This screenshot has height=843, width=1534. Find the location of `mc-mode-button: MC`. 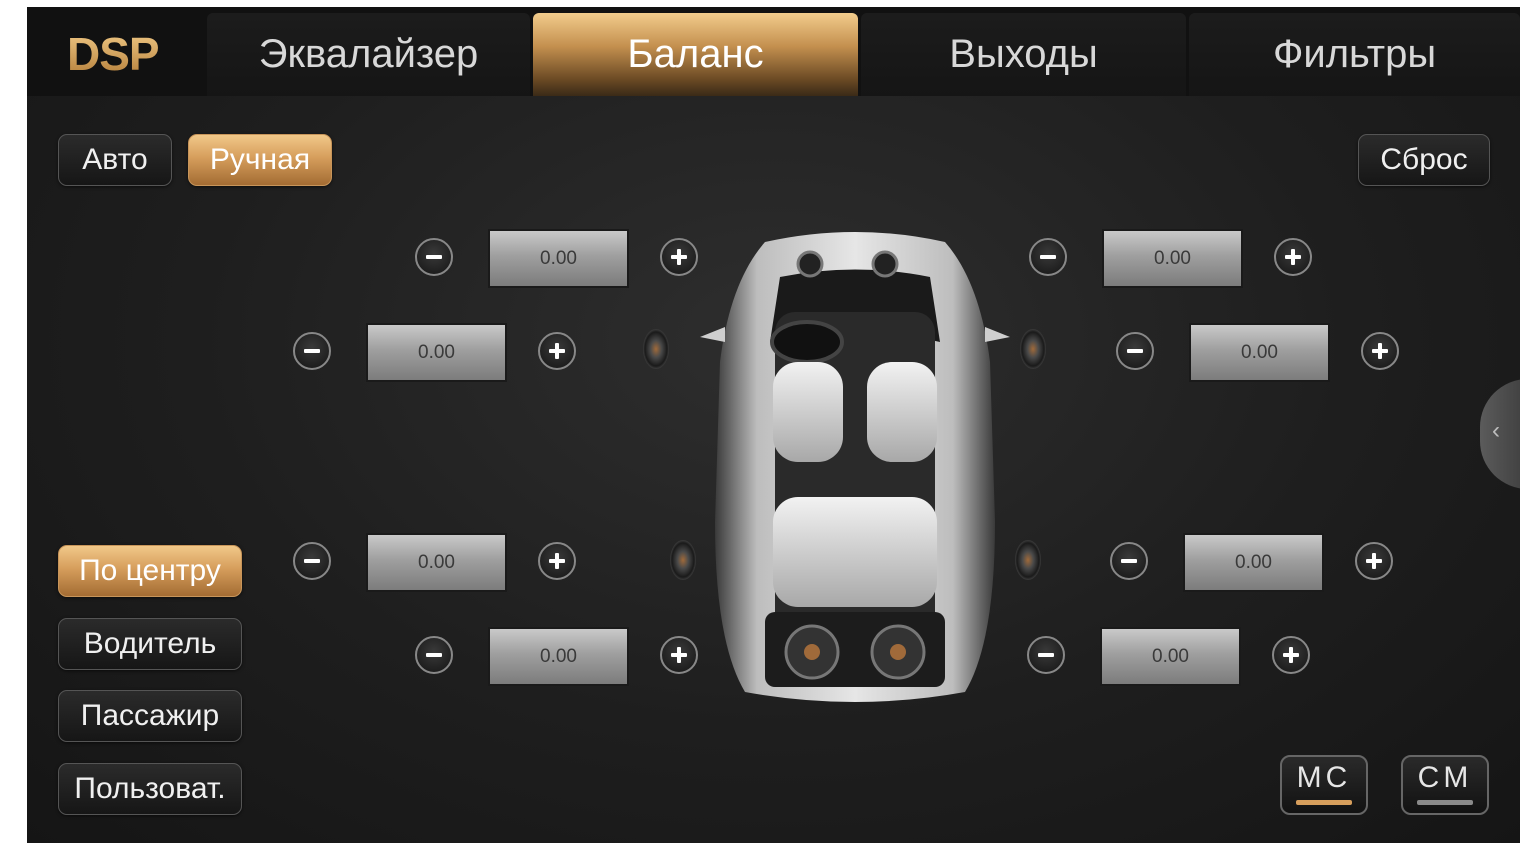

mc-mode-button: MC is located at coordinates (1324, 785).